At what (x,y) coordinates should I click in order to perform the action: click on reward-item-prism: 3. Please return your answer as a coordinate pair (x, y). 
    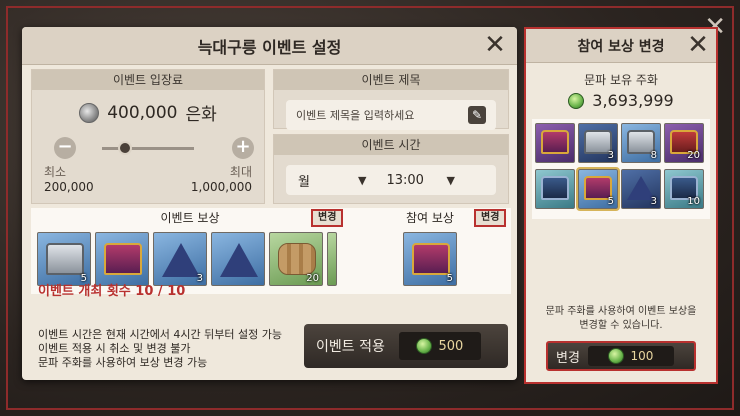
    Looking at the image, I should click on (180, 259).